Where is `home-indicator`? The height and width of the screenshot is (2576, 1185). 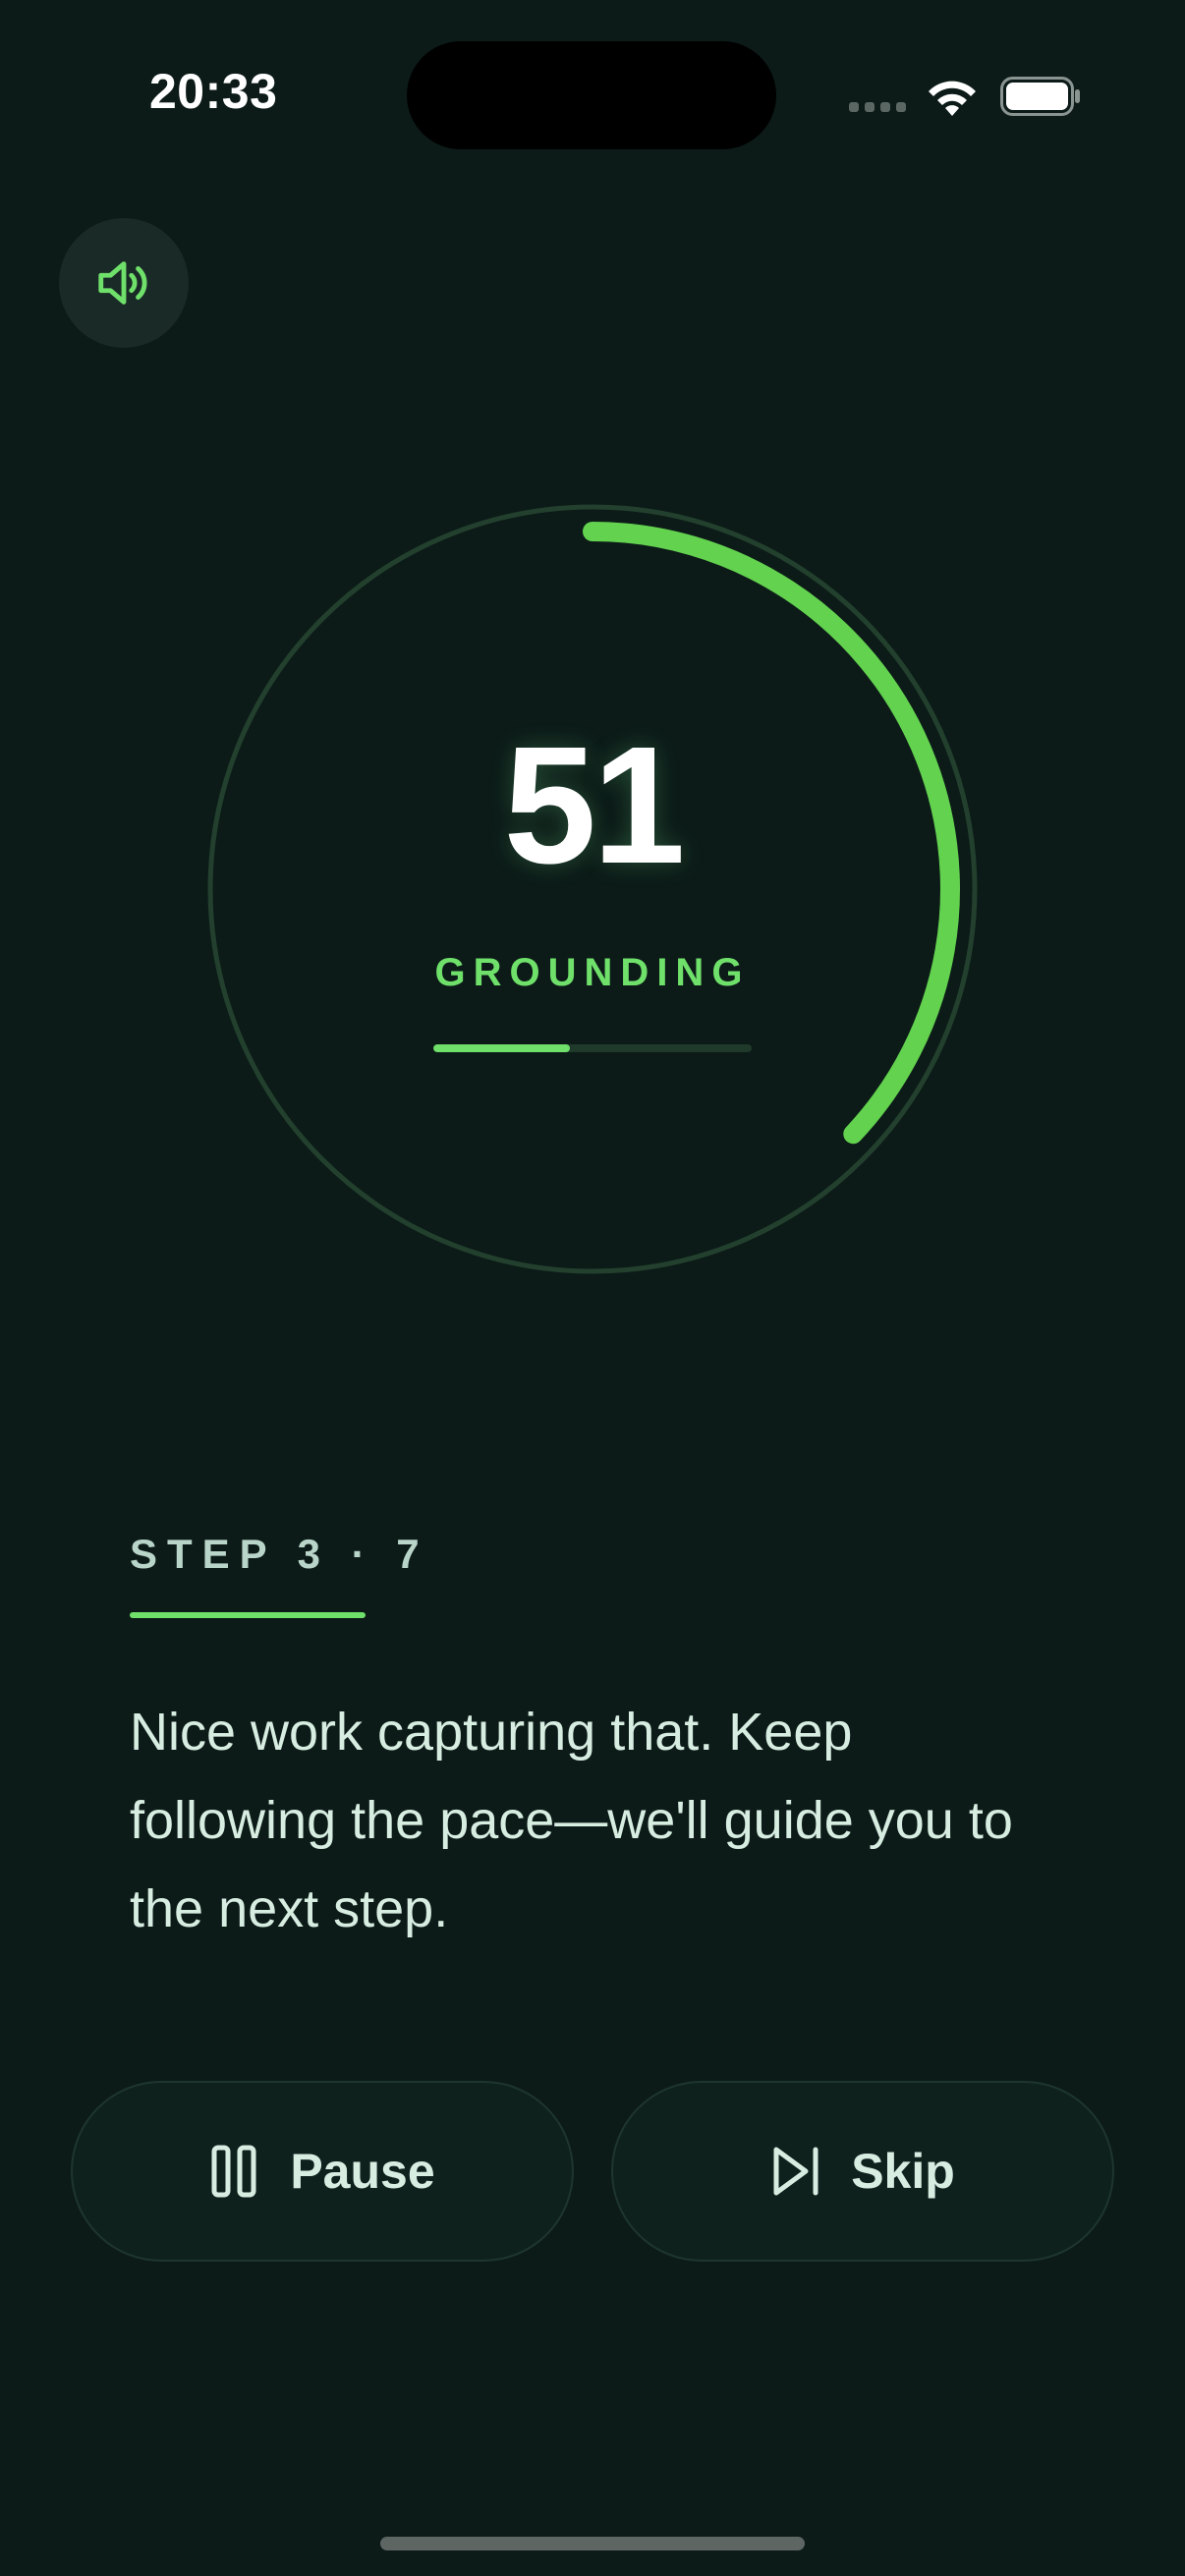
home-indicator is located at coordinates (592, 2543).